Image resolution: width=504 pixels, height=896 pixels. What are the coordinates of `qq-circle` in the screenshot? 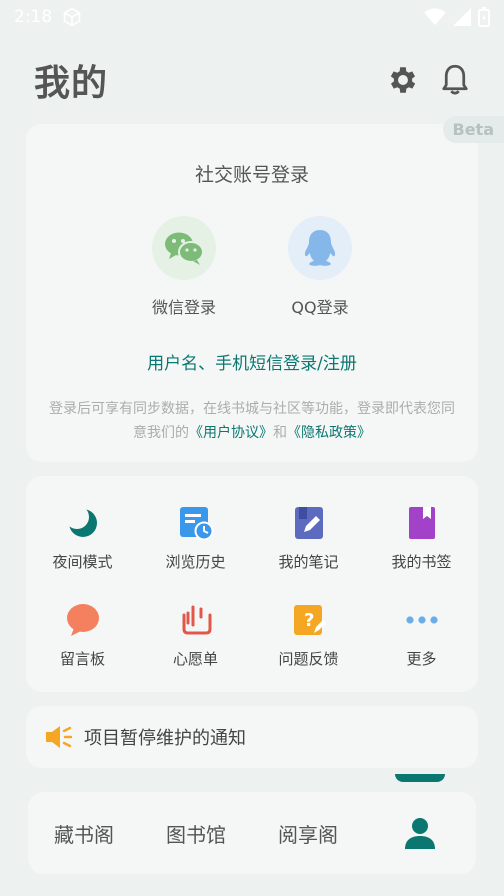 It's located at (320, 248).